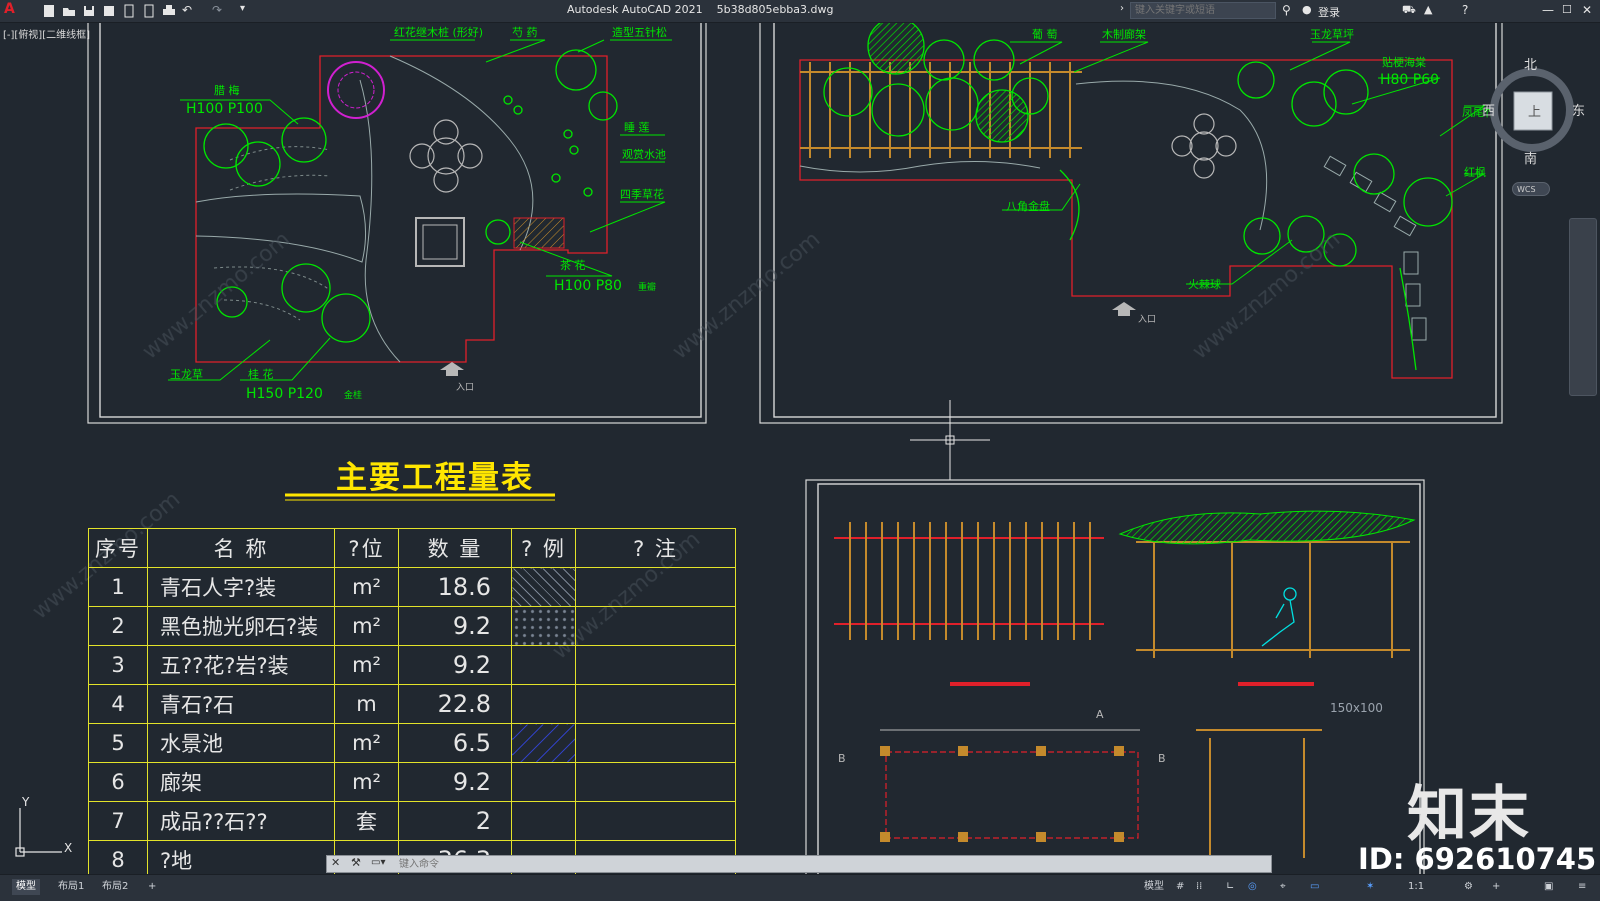 This screenshot has width=1600, height=901. What do you see at coordinates (1590, 11) in the screenshot?
I see `close-icon: ✕` at bounding box center [1590, 11].